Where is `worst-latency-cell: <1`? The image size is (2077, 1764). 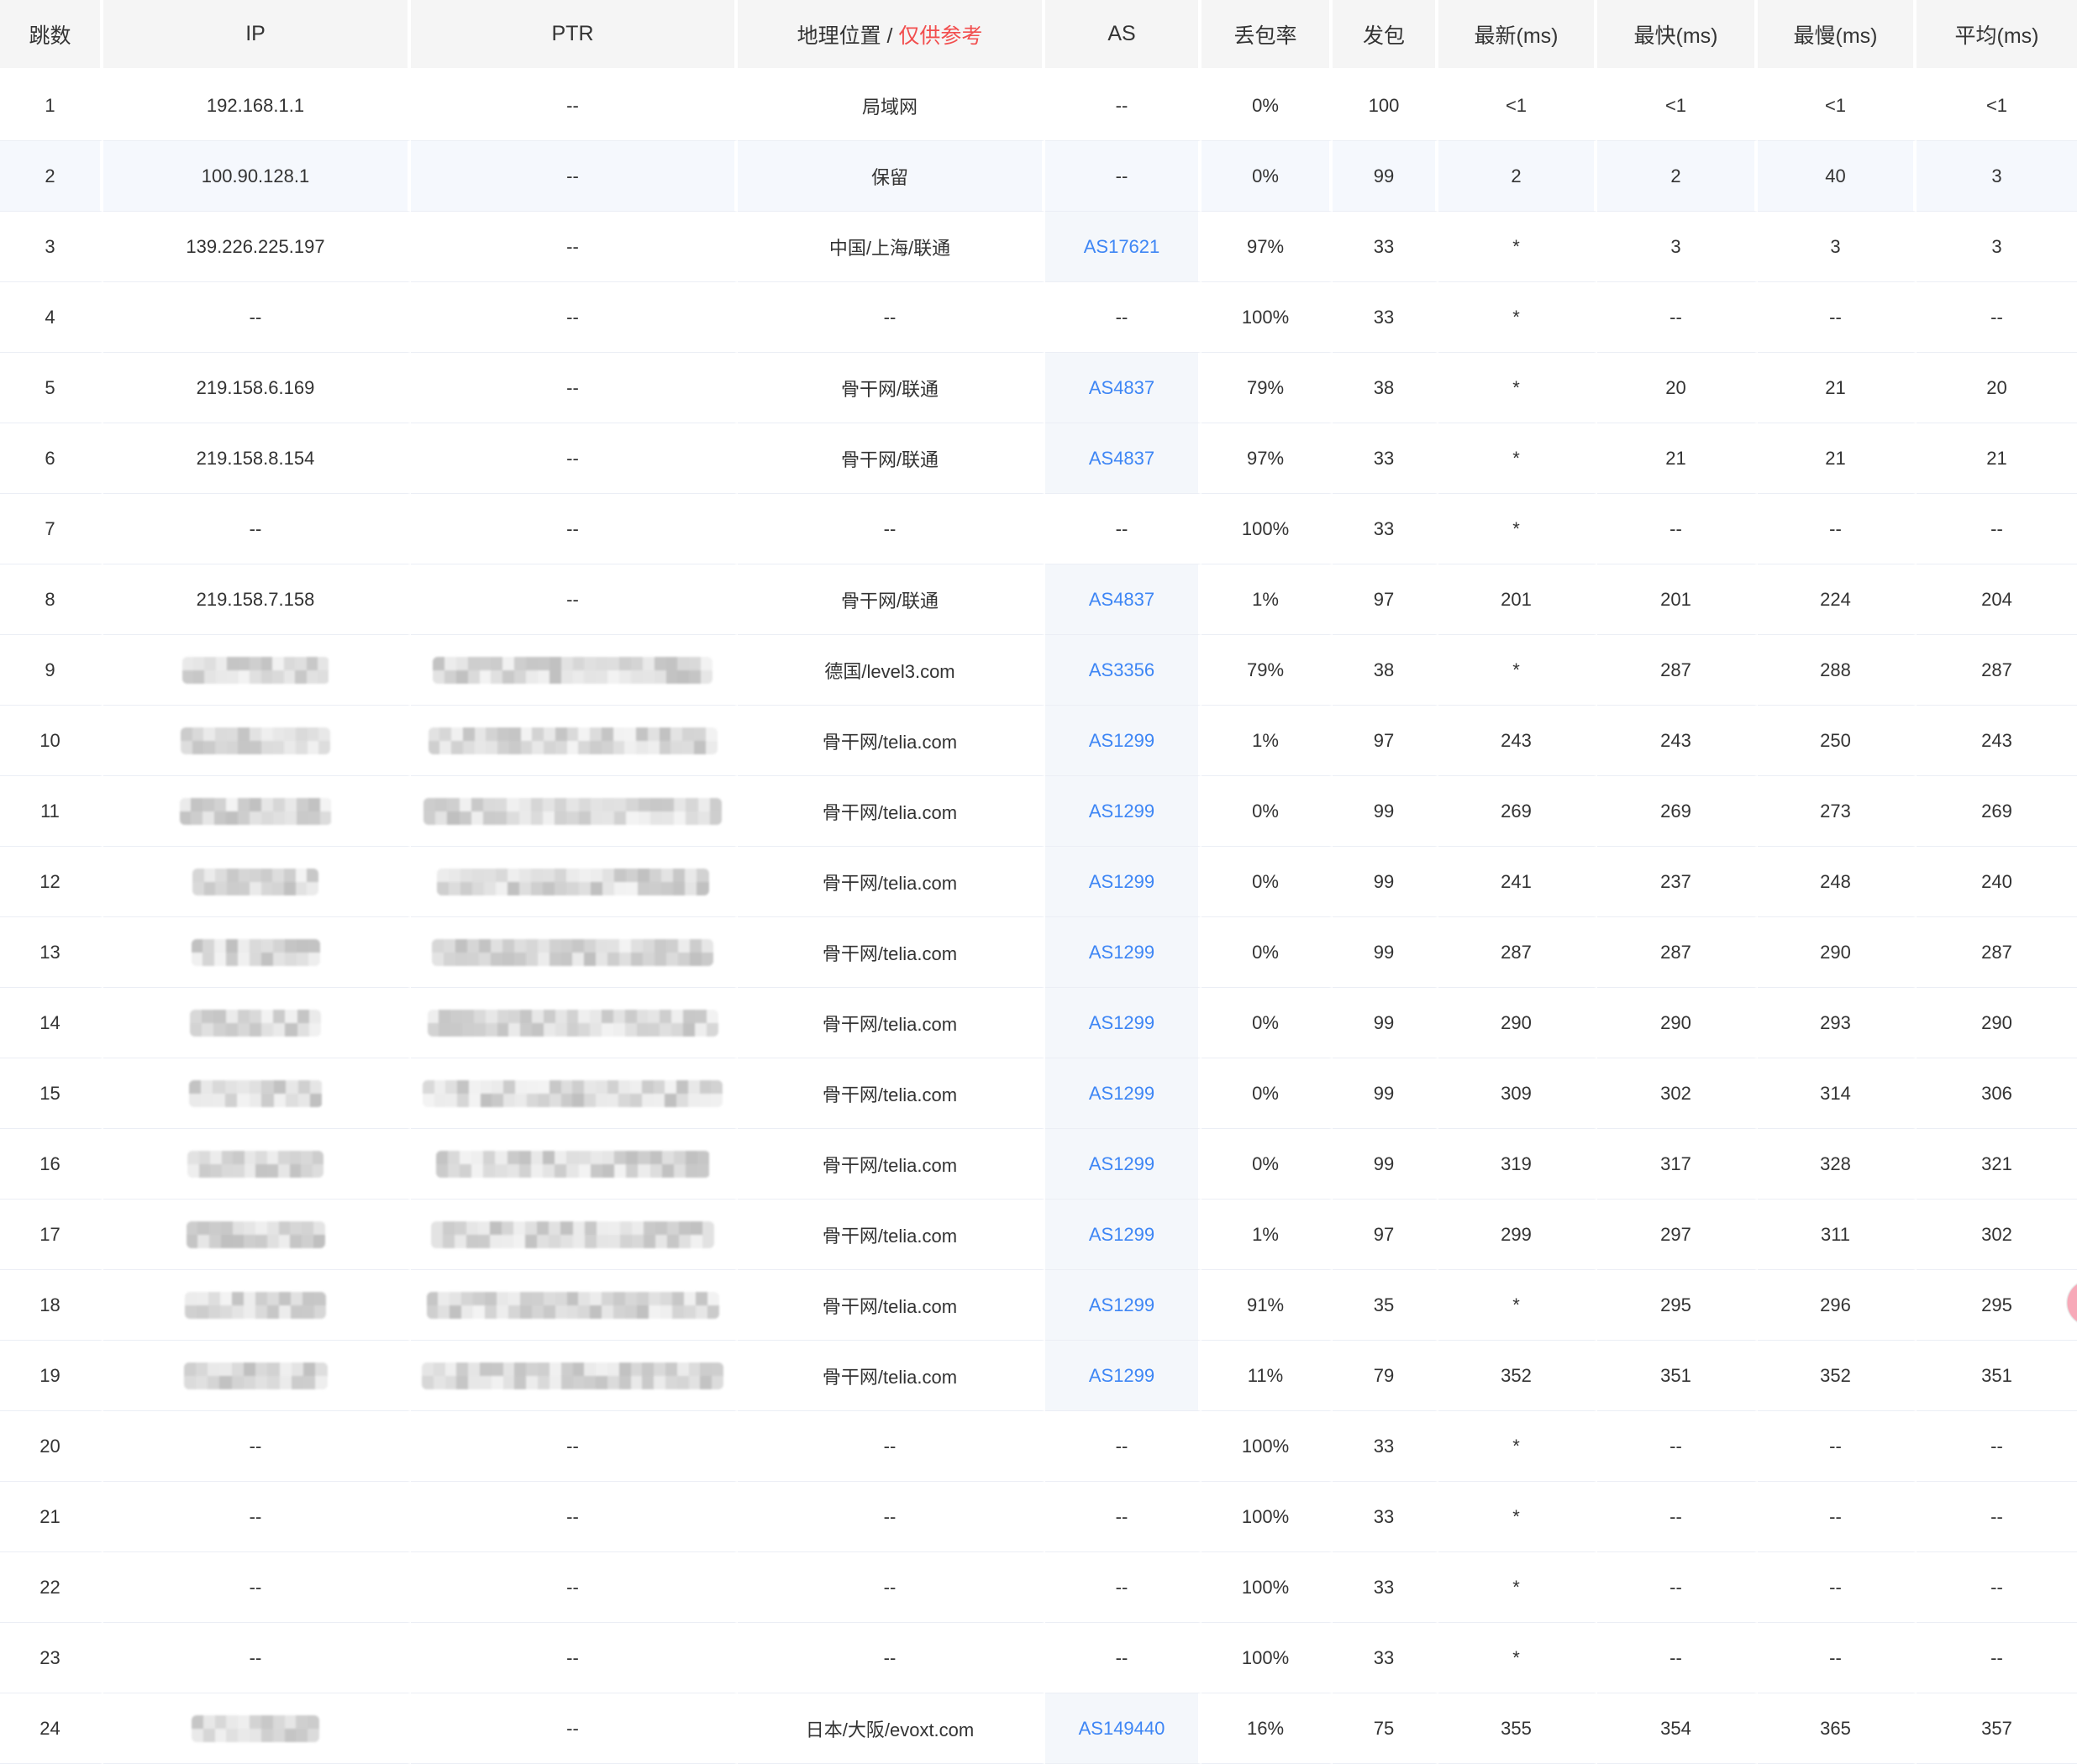 worst-latency-cell: <1 is located at coordinates (1838, 106).